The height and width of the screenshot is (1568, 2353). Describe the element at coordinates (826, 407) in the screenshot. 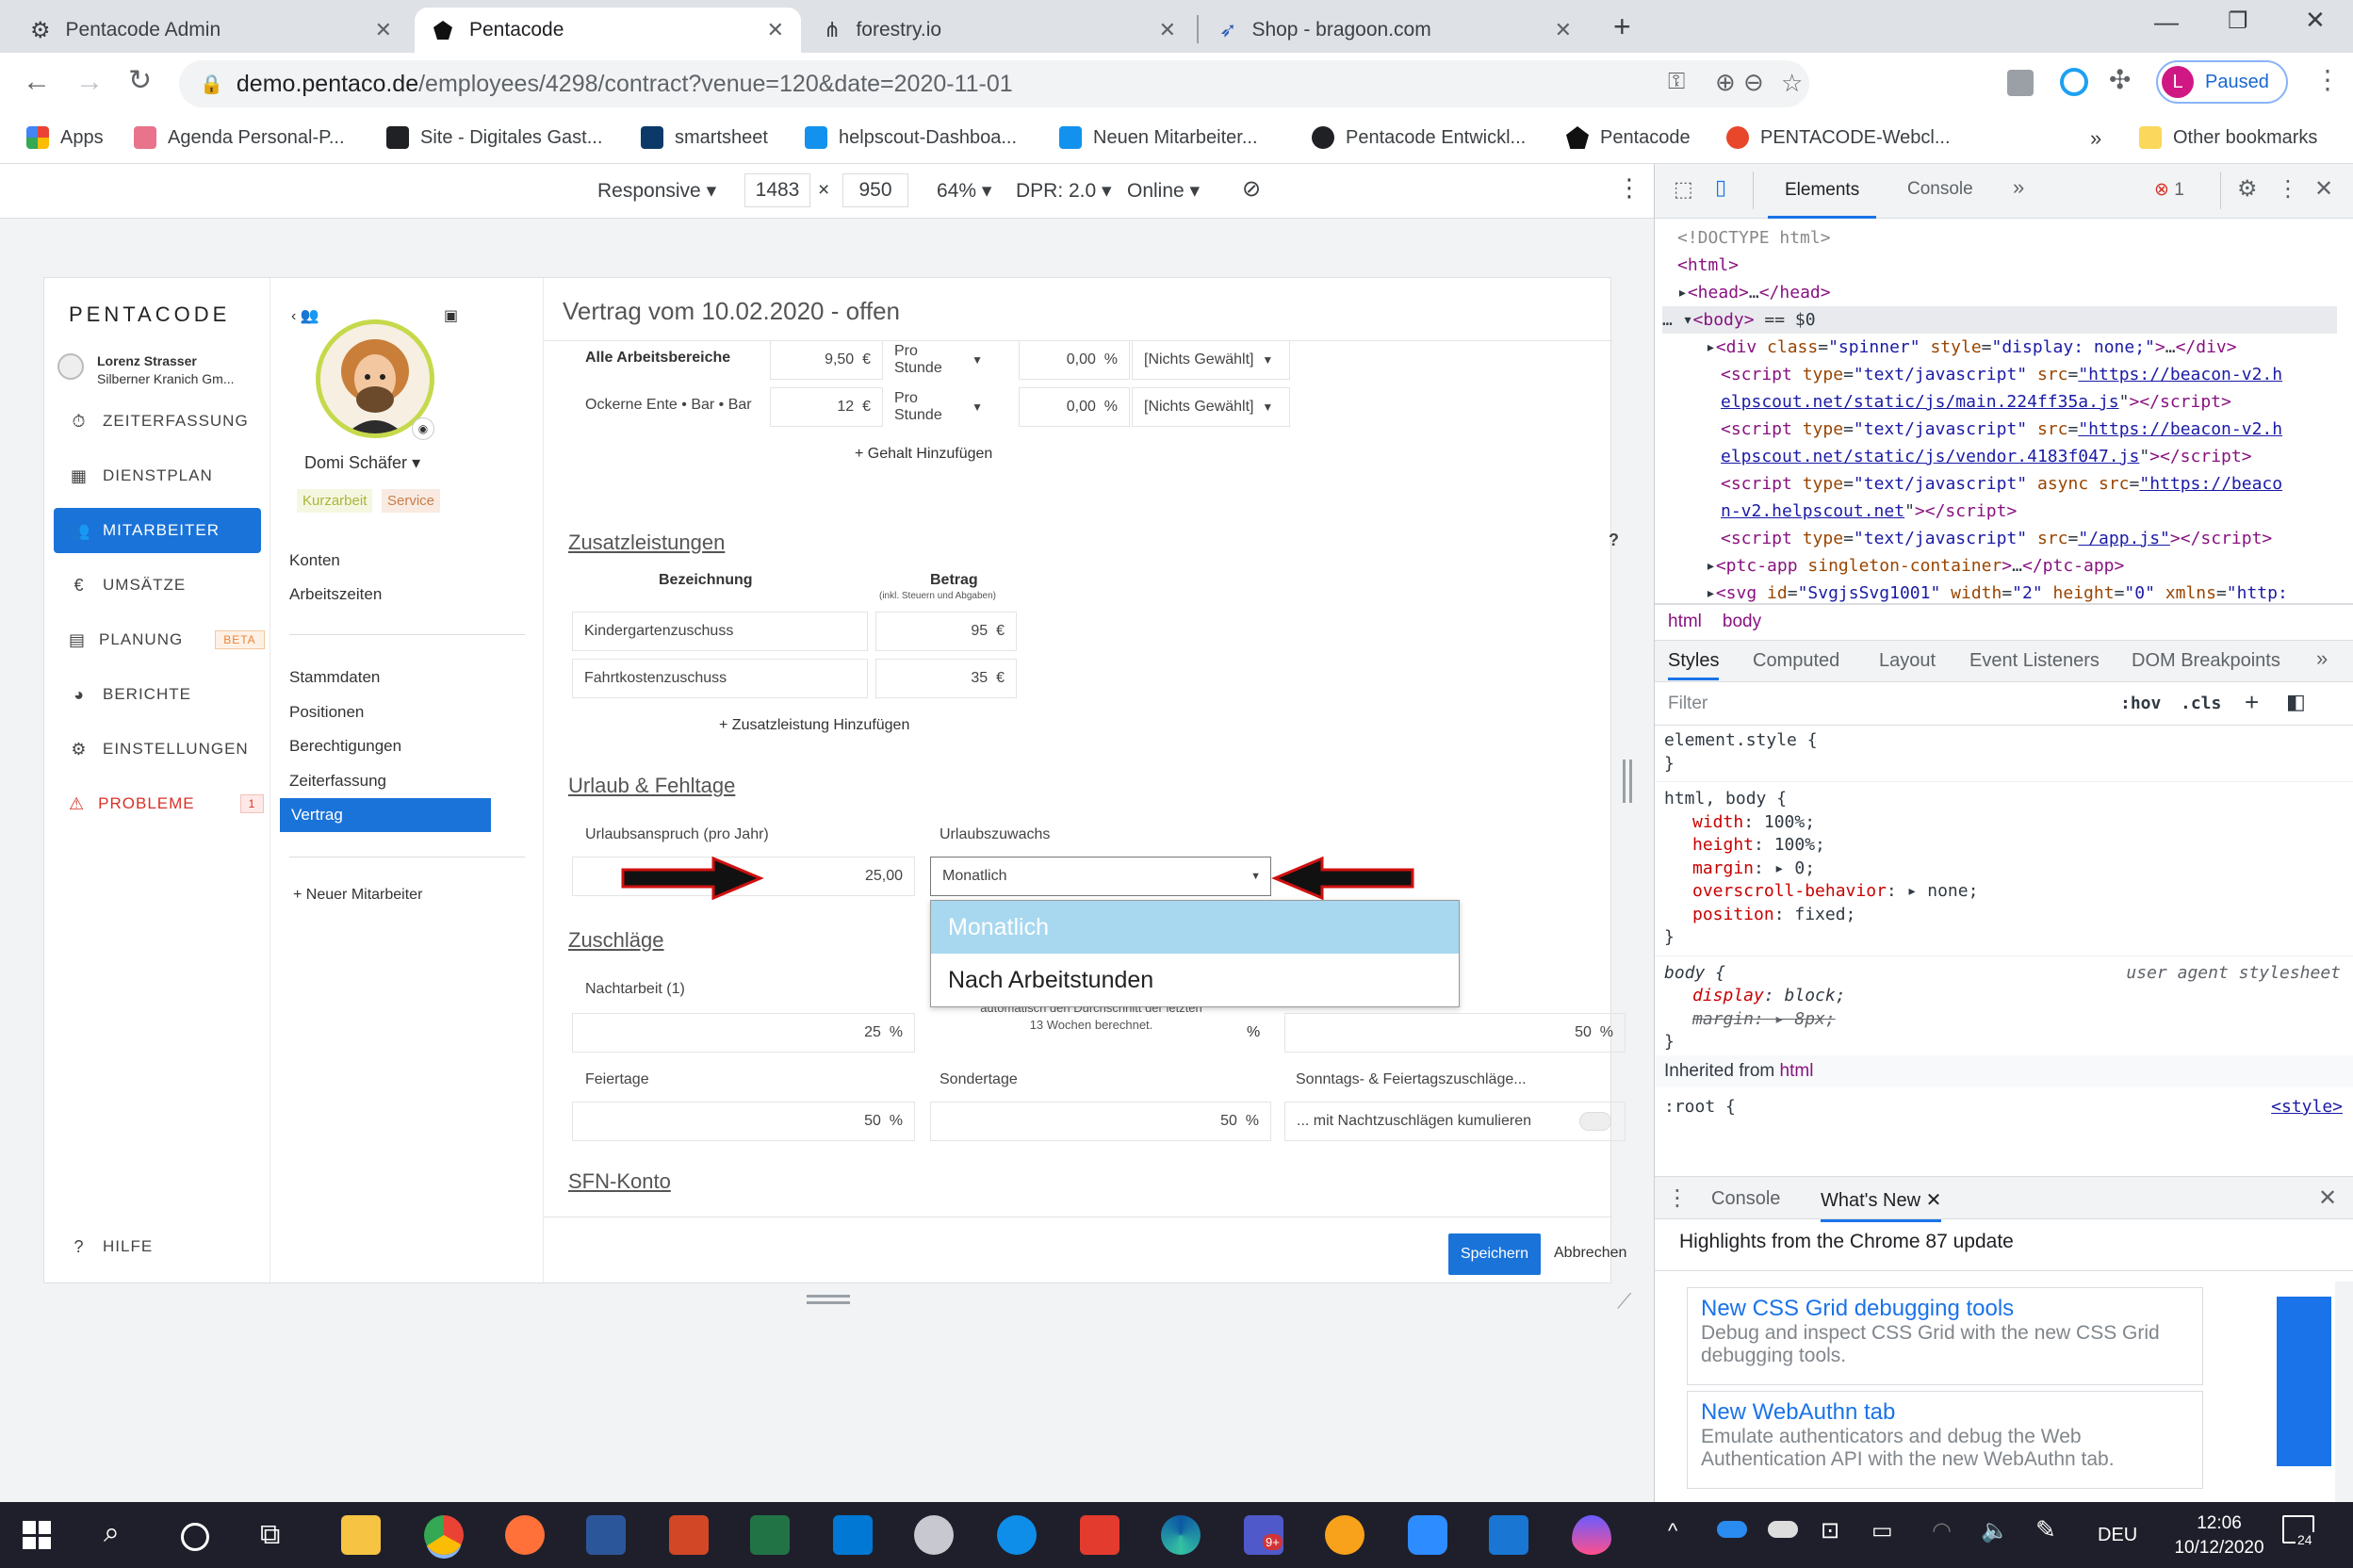

I see `salary-amount-input: 12 €` at that location.